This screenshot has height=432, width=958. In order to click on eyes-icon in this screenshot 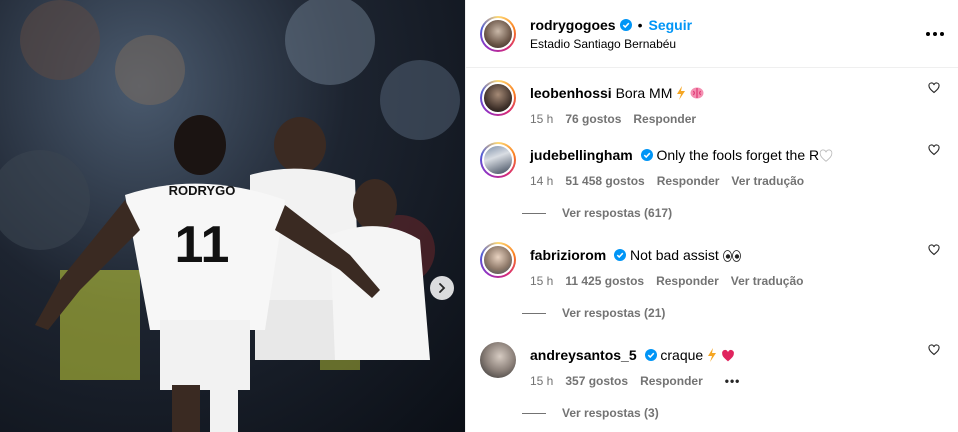, I will do `click(731, 256)`.